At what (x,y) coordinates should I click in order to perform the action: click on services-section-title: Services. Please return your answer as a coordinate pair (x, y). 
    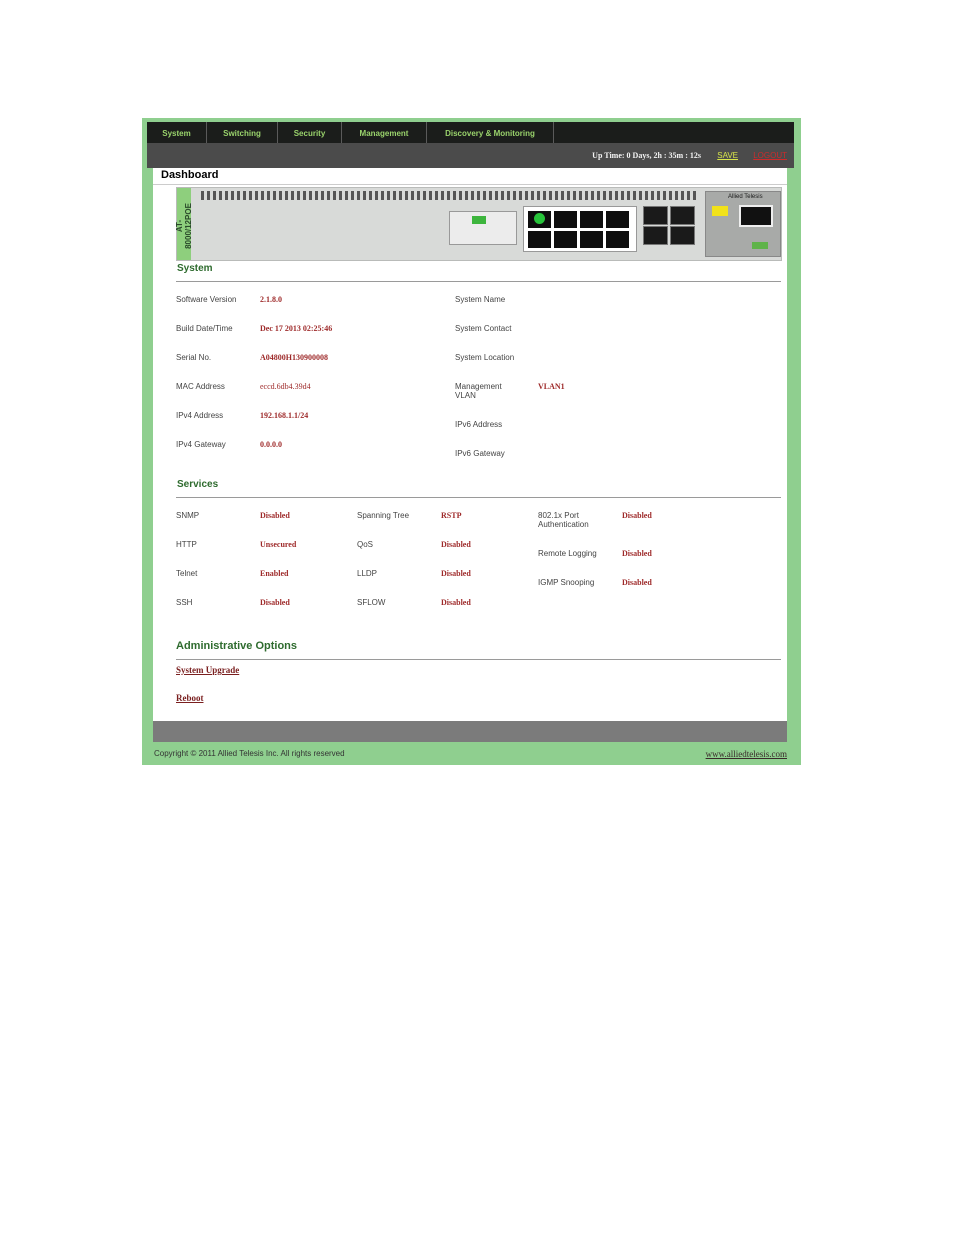
    Looking at the image, I should click on (198, 484).